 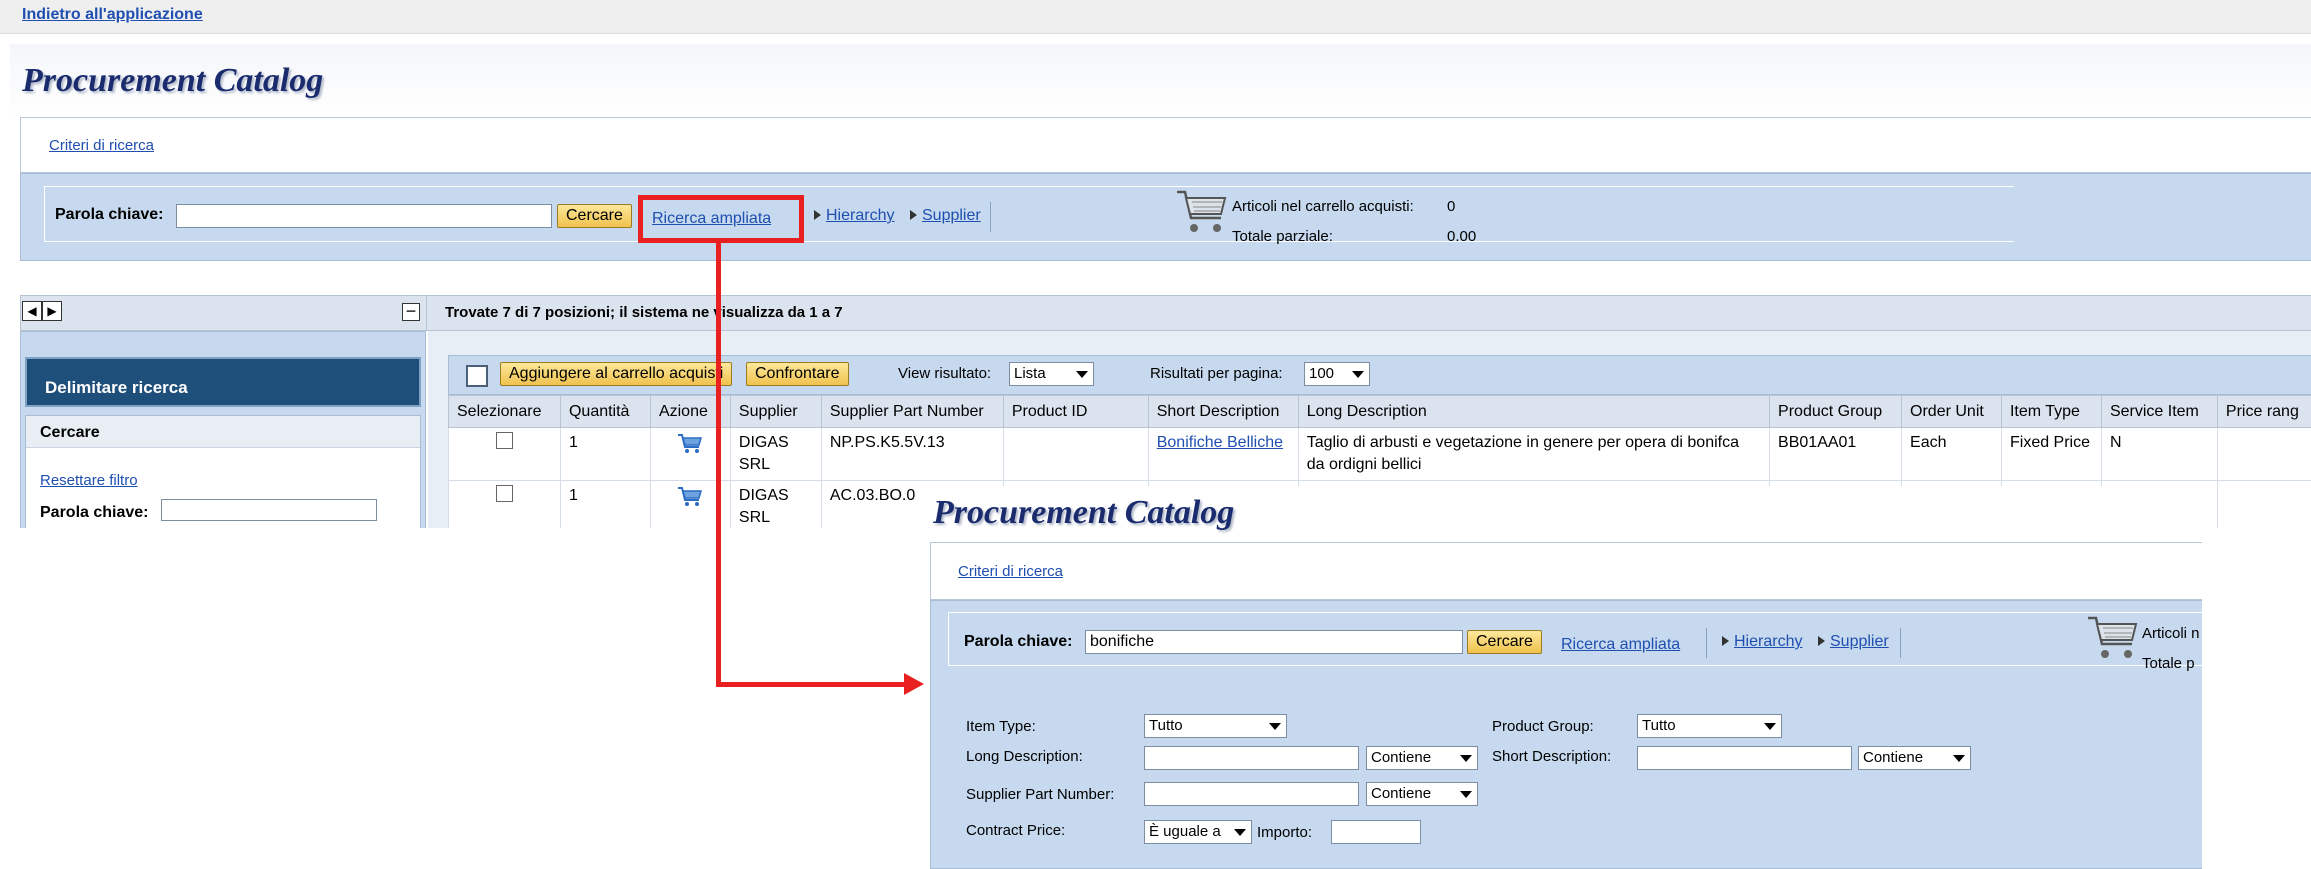 I want to click on search-button: Cercare, so click(x=594, y=216).